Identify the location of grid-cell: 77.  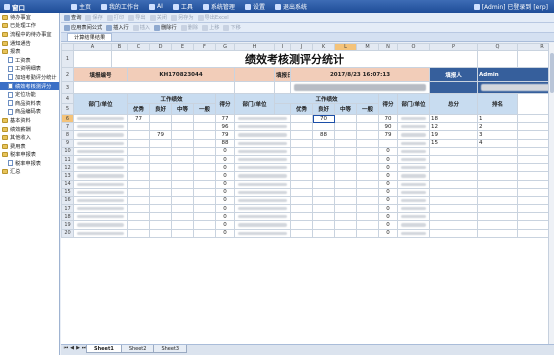
(138, 118).